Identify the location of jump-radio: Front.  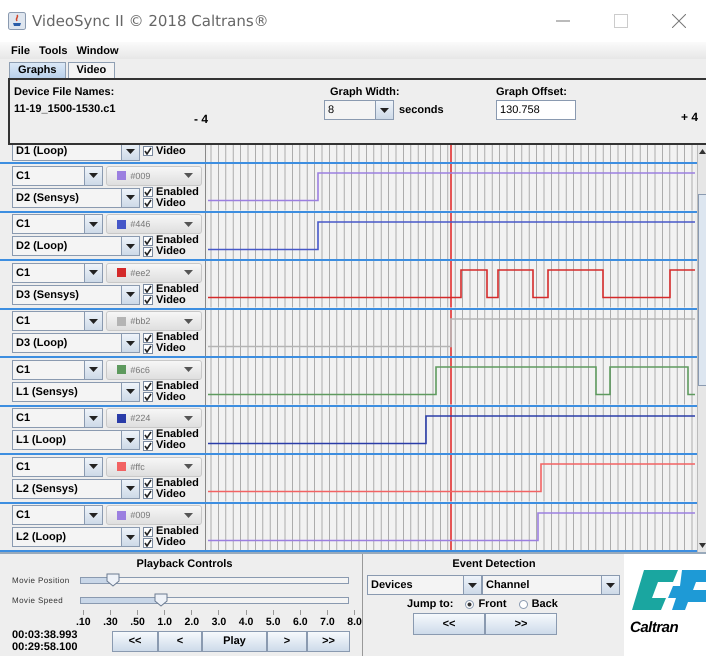
(486, 604).